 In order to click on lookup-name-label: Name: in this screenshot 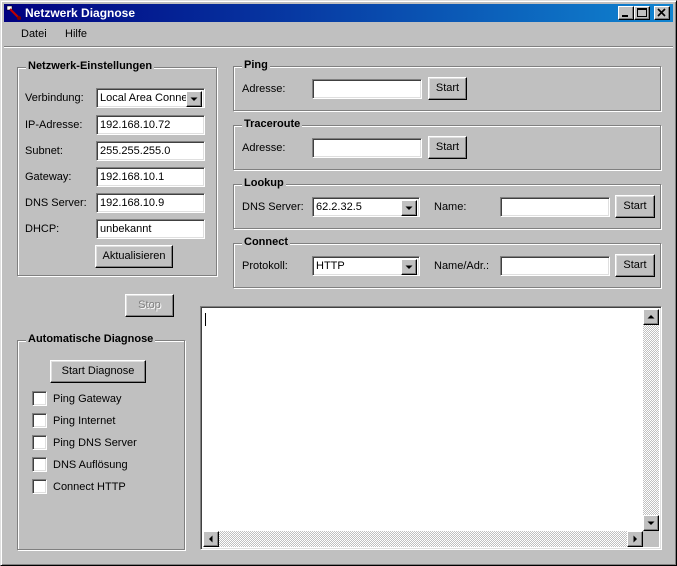, I will do `click(450, 207)`.